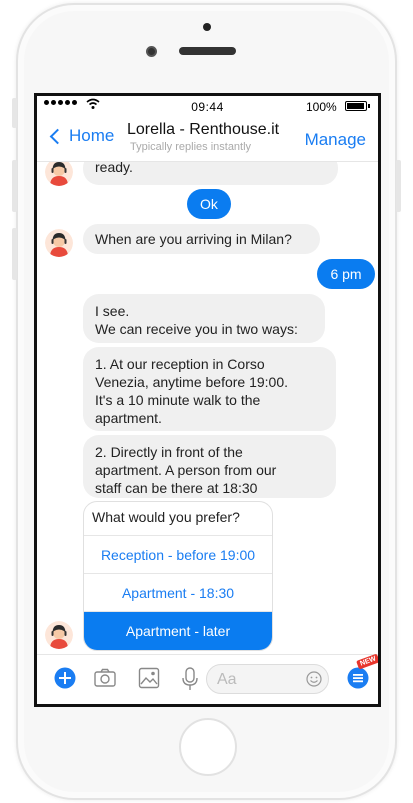 Image resolution: width=413 pixels, height=803 pixels. What do you see at coordinates (204, 318) in the screenshot?
I see `bot-message: I see. We can receive you in two ways:` at bounding box center [204, 318].